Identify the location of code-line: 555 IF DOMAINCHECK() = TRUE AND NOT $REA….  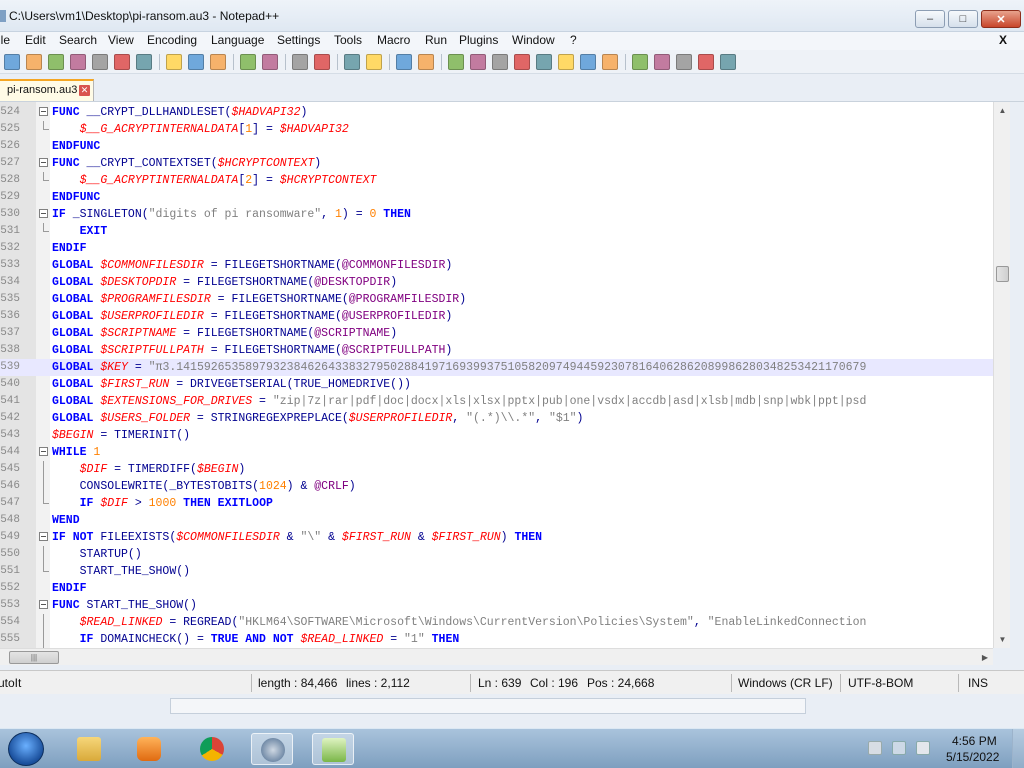
(505, 639).